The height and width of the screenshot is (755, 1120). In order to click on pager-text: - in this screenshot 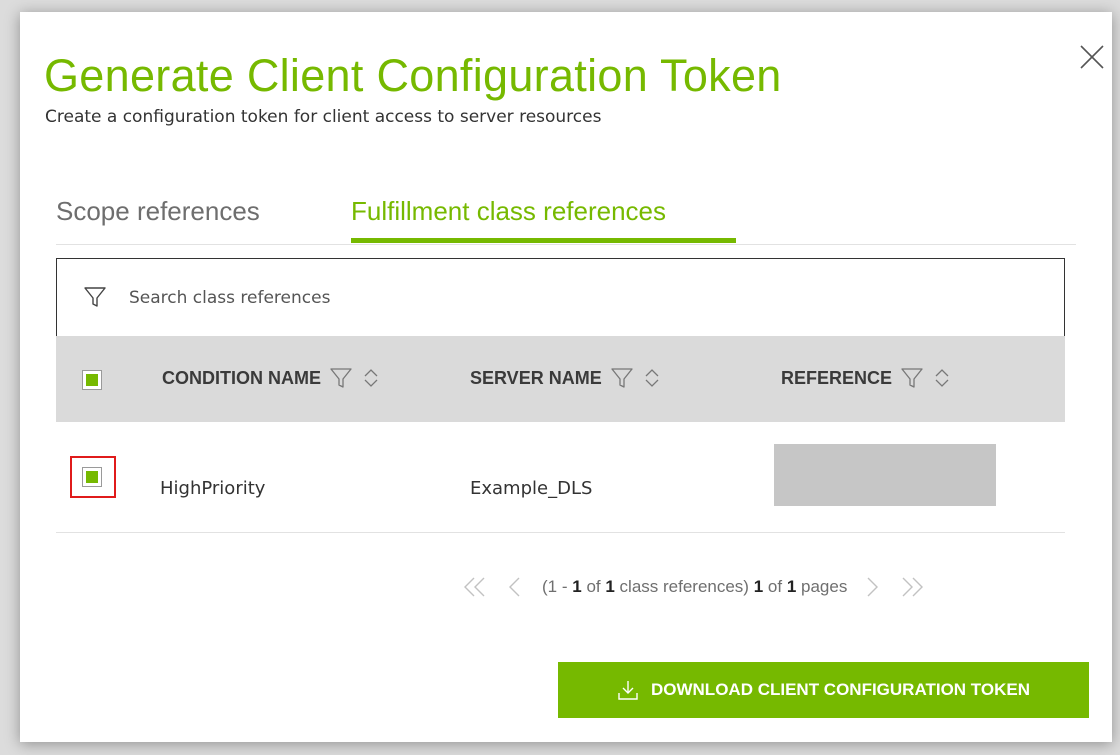, I will do `click(565, 586)`.